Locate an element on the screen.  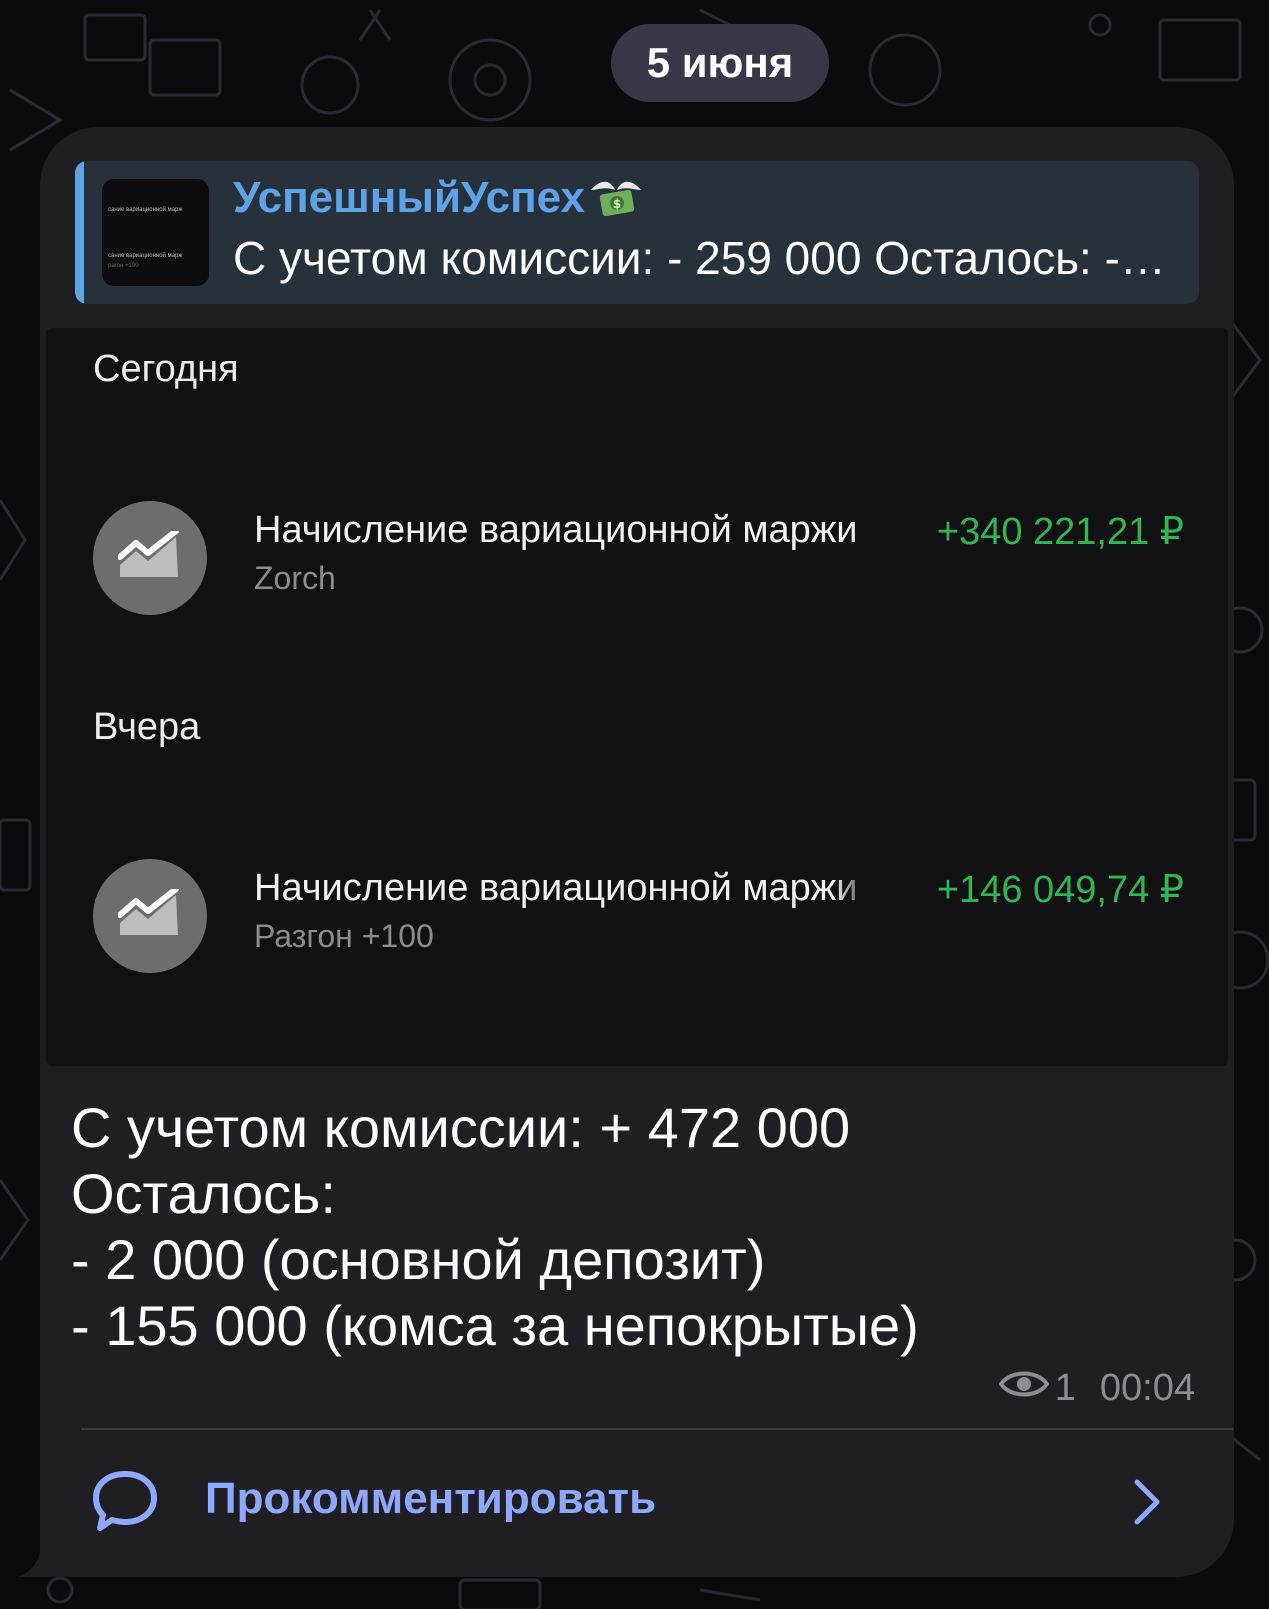
reply-accent-bar is located at coordinates (79, 232).